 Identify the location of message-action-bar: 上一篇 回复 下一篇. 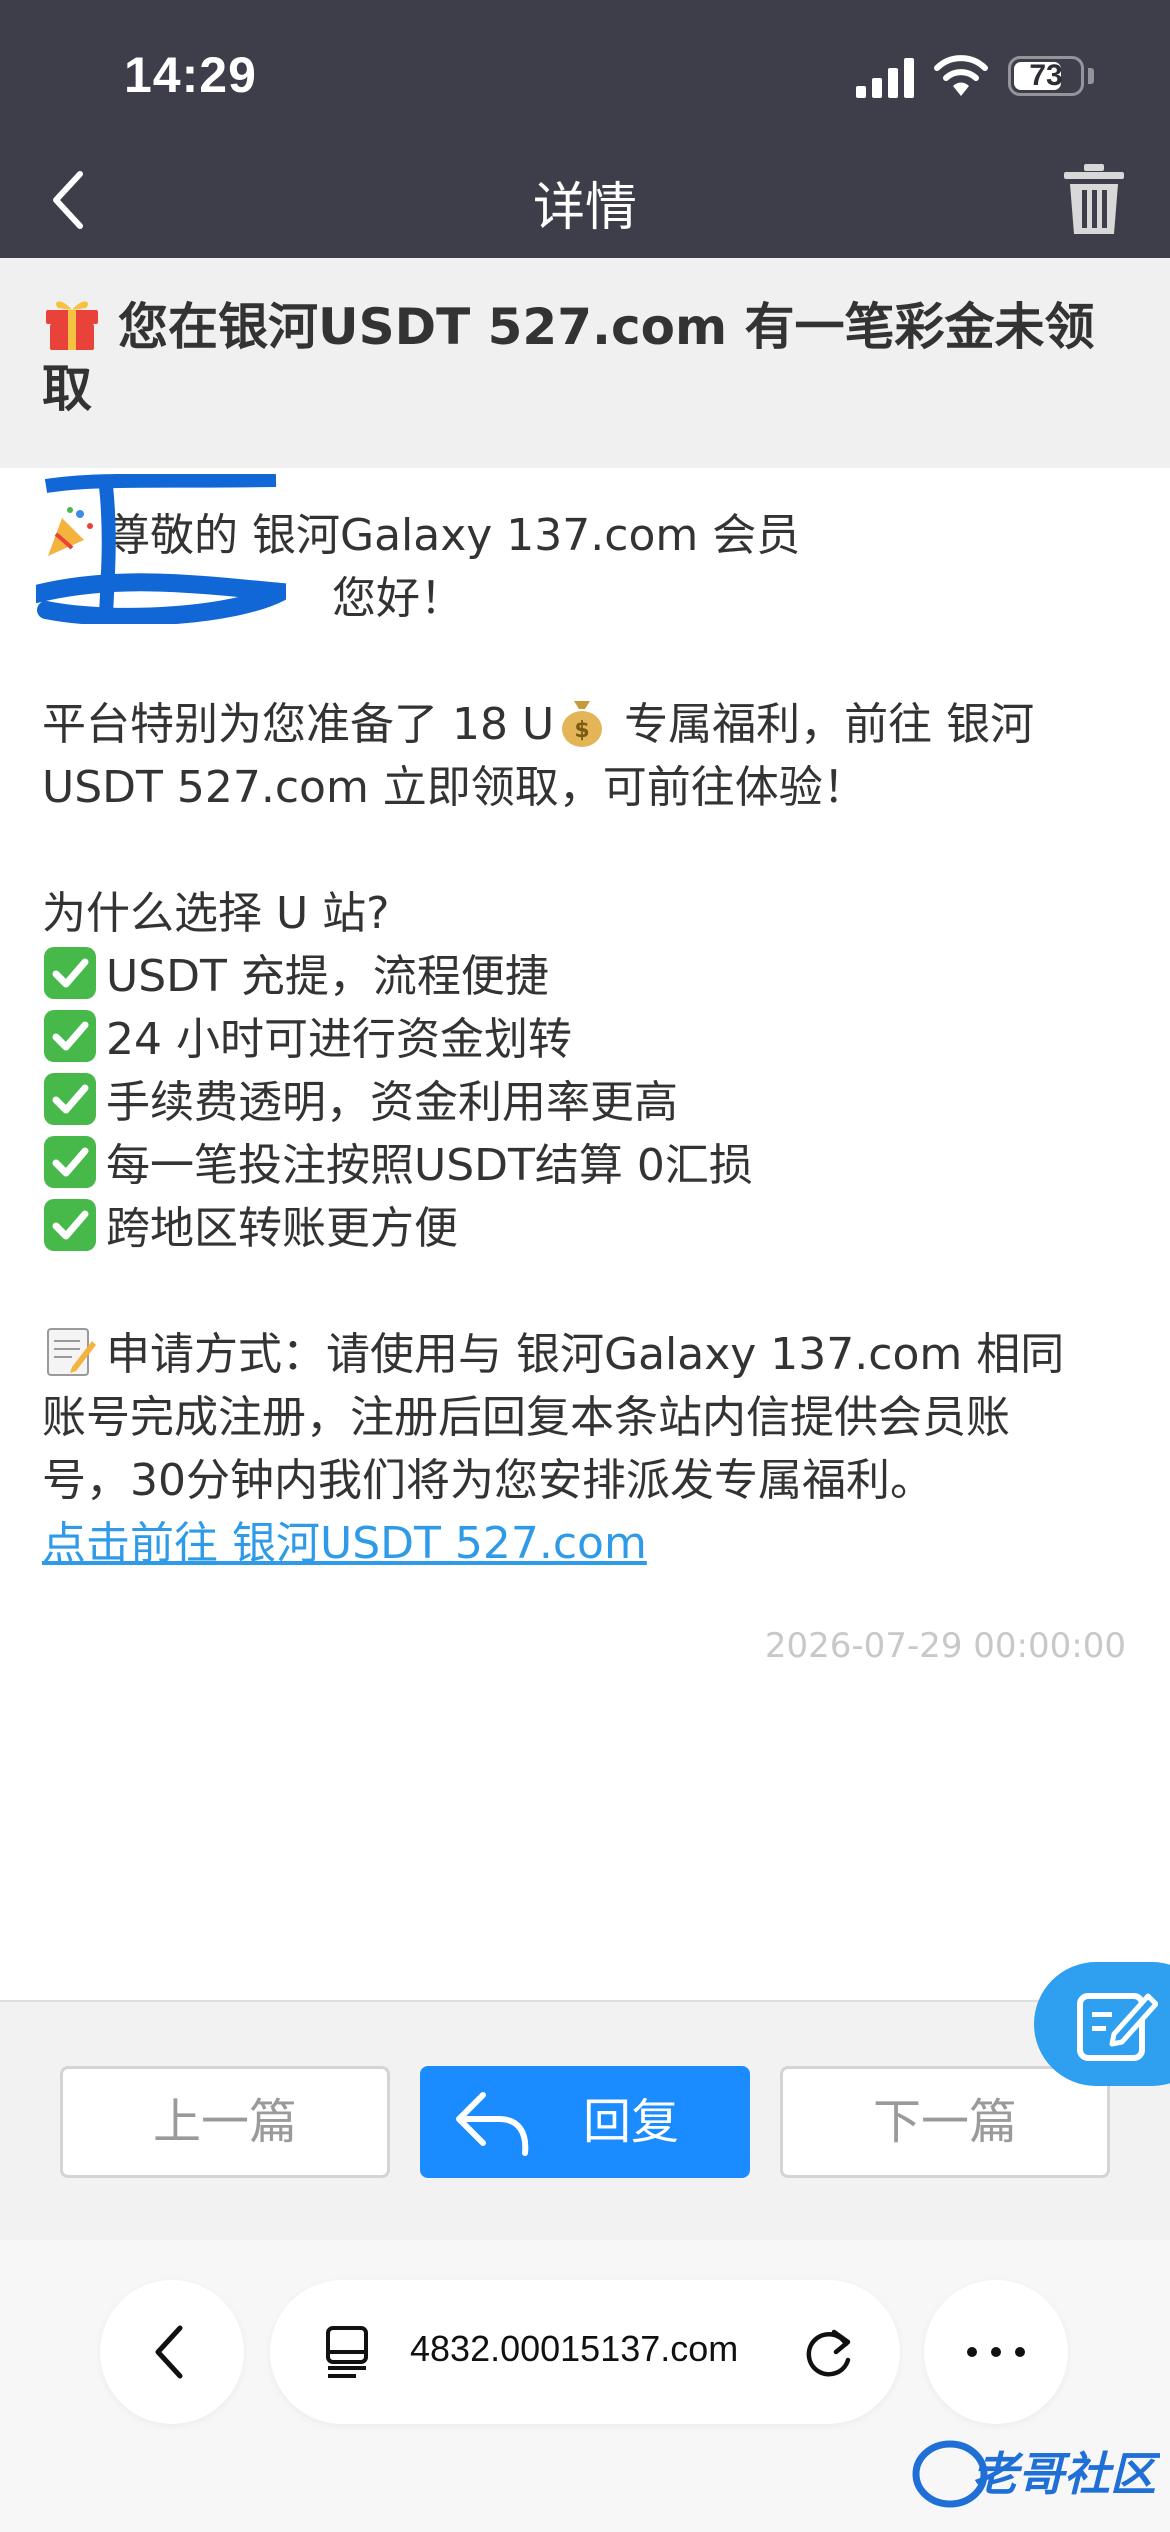
(585, 2120).